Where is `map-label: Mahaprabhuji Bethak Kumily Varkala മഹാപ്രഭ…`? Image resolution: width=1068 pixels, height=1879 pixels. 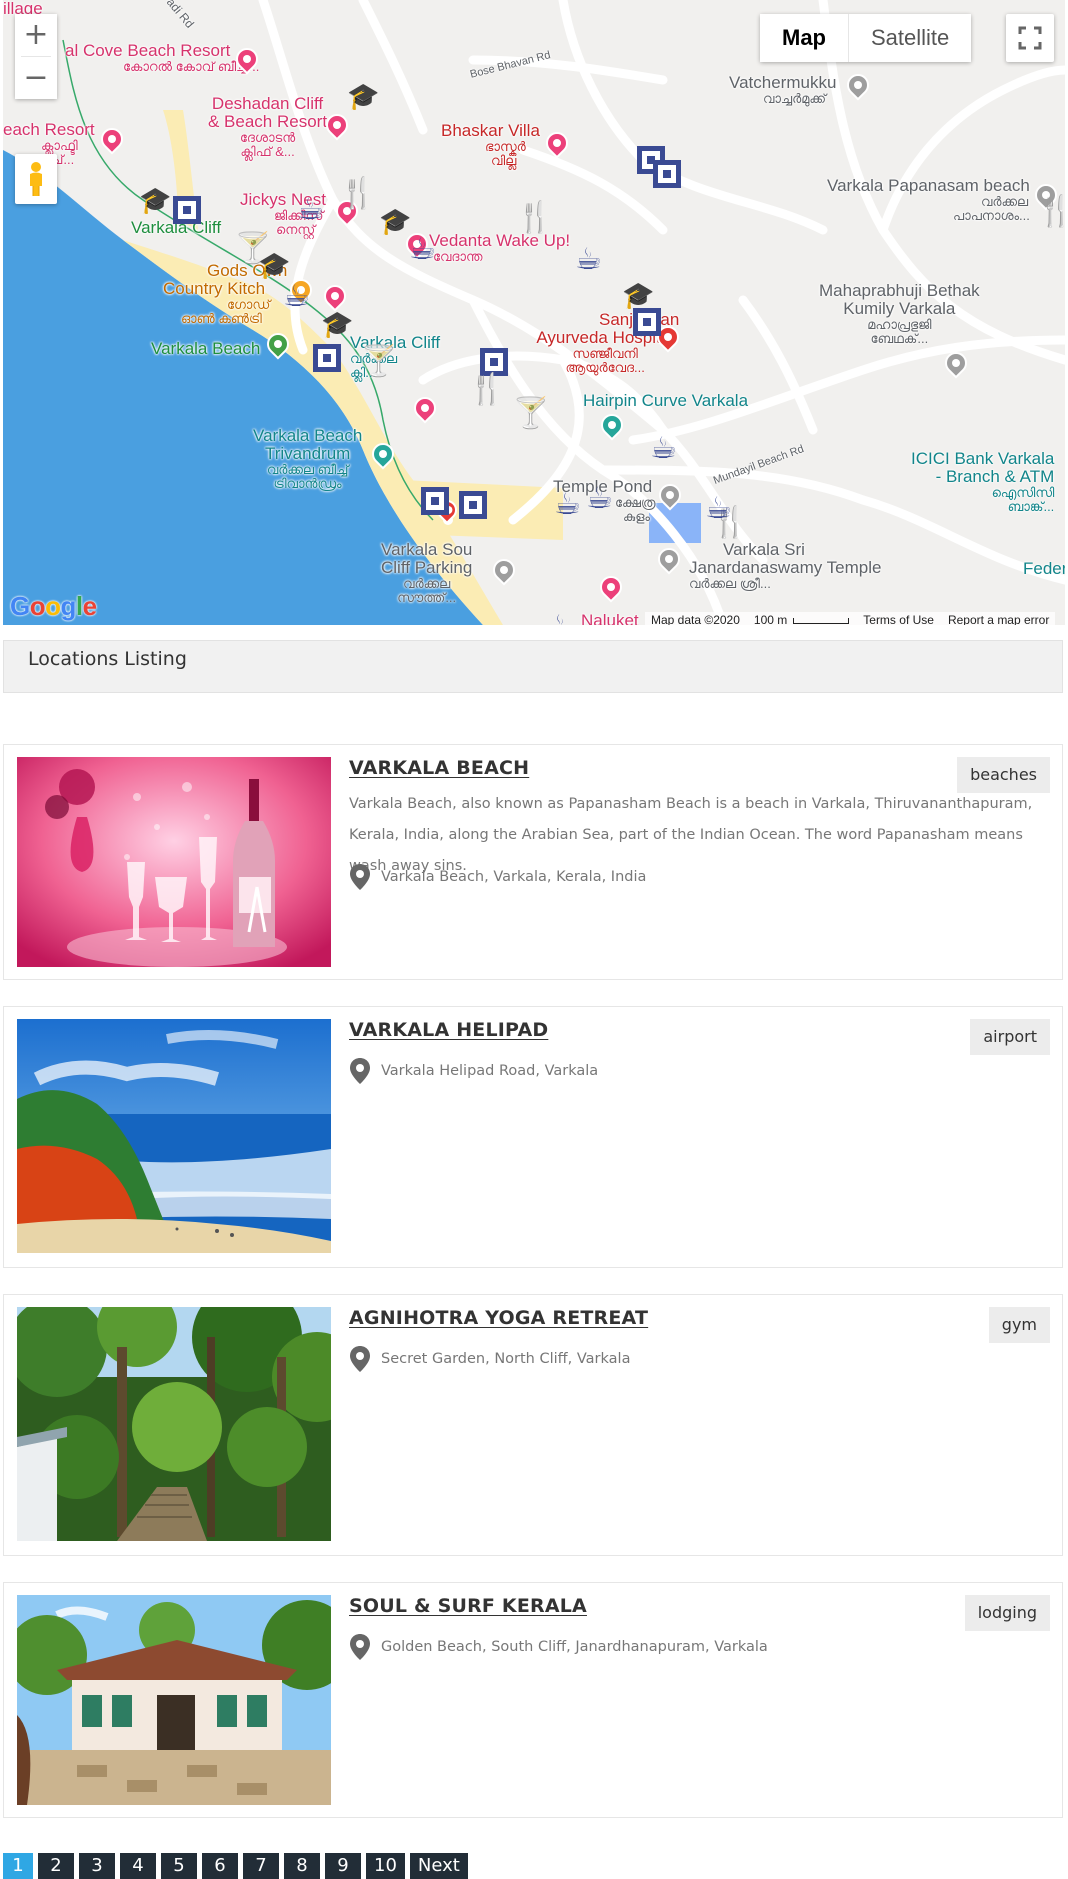 map-label: Mahaprabhuji Bethak Kumily Varkala മഹാപ്രഭ… is located at coordinates (899, 313).